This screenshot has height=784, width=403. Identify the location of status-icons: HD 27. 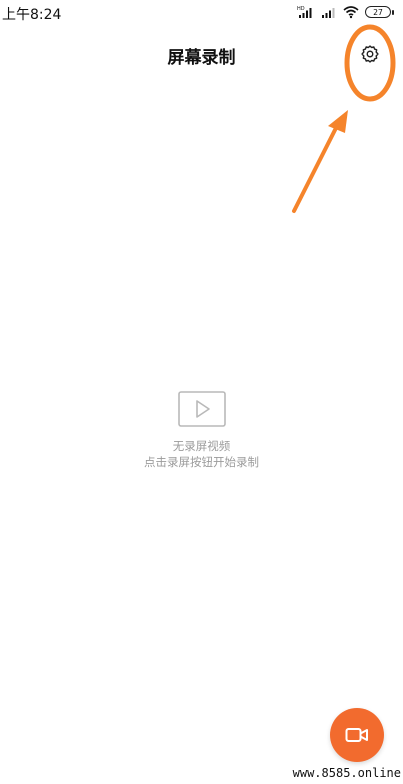
(345, 12).